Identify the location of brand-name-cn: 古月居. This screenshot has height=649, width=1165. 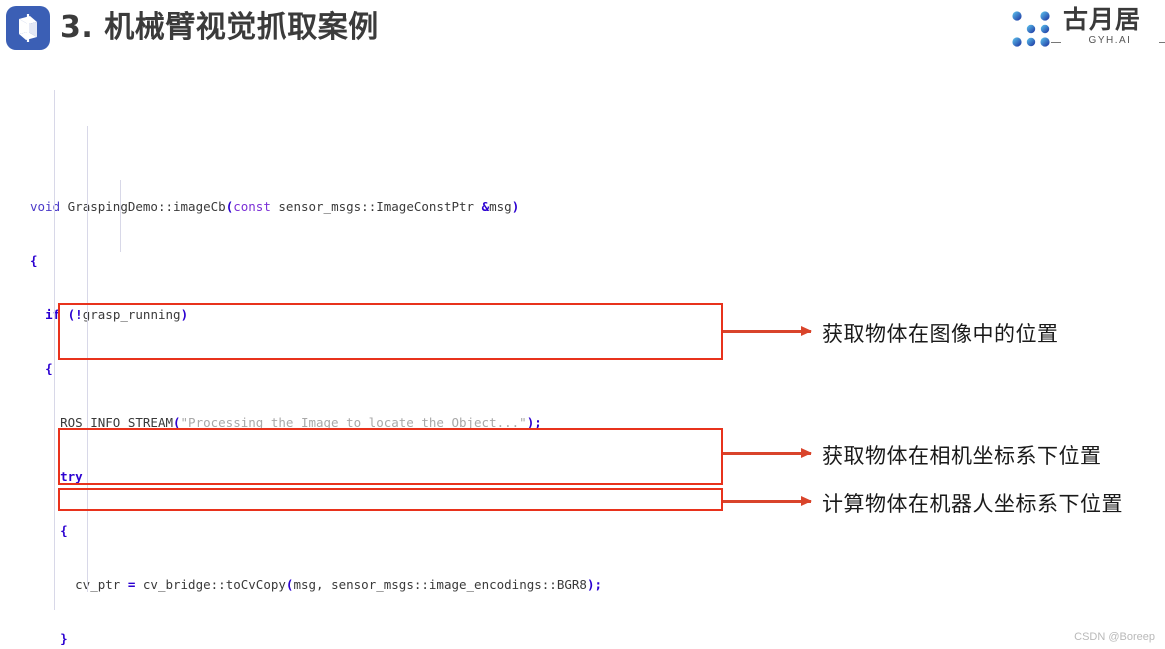
(1102, 19).